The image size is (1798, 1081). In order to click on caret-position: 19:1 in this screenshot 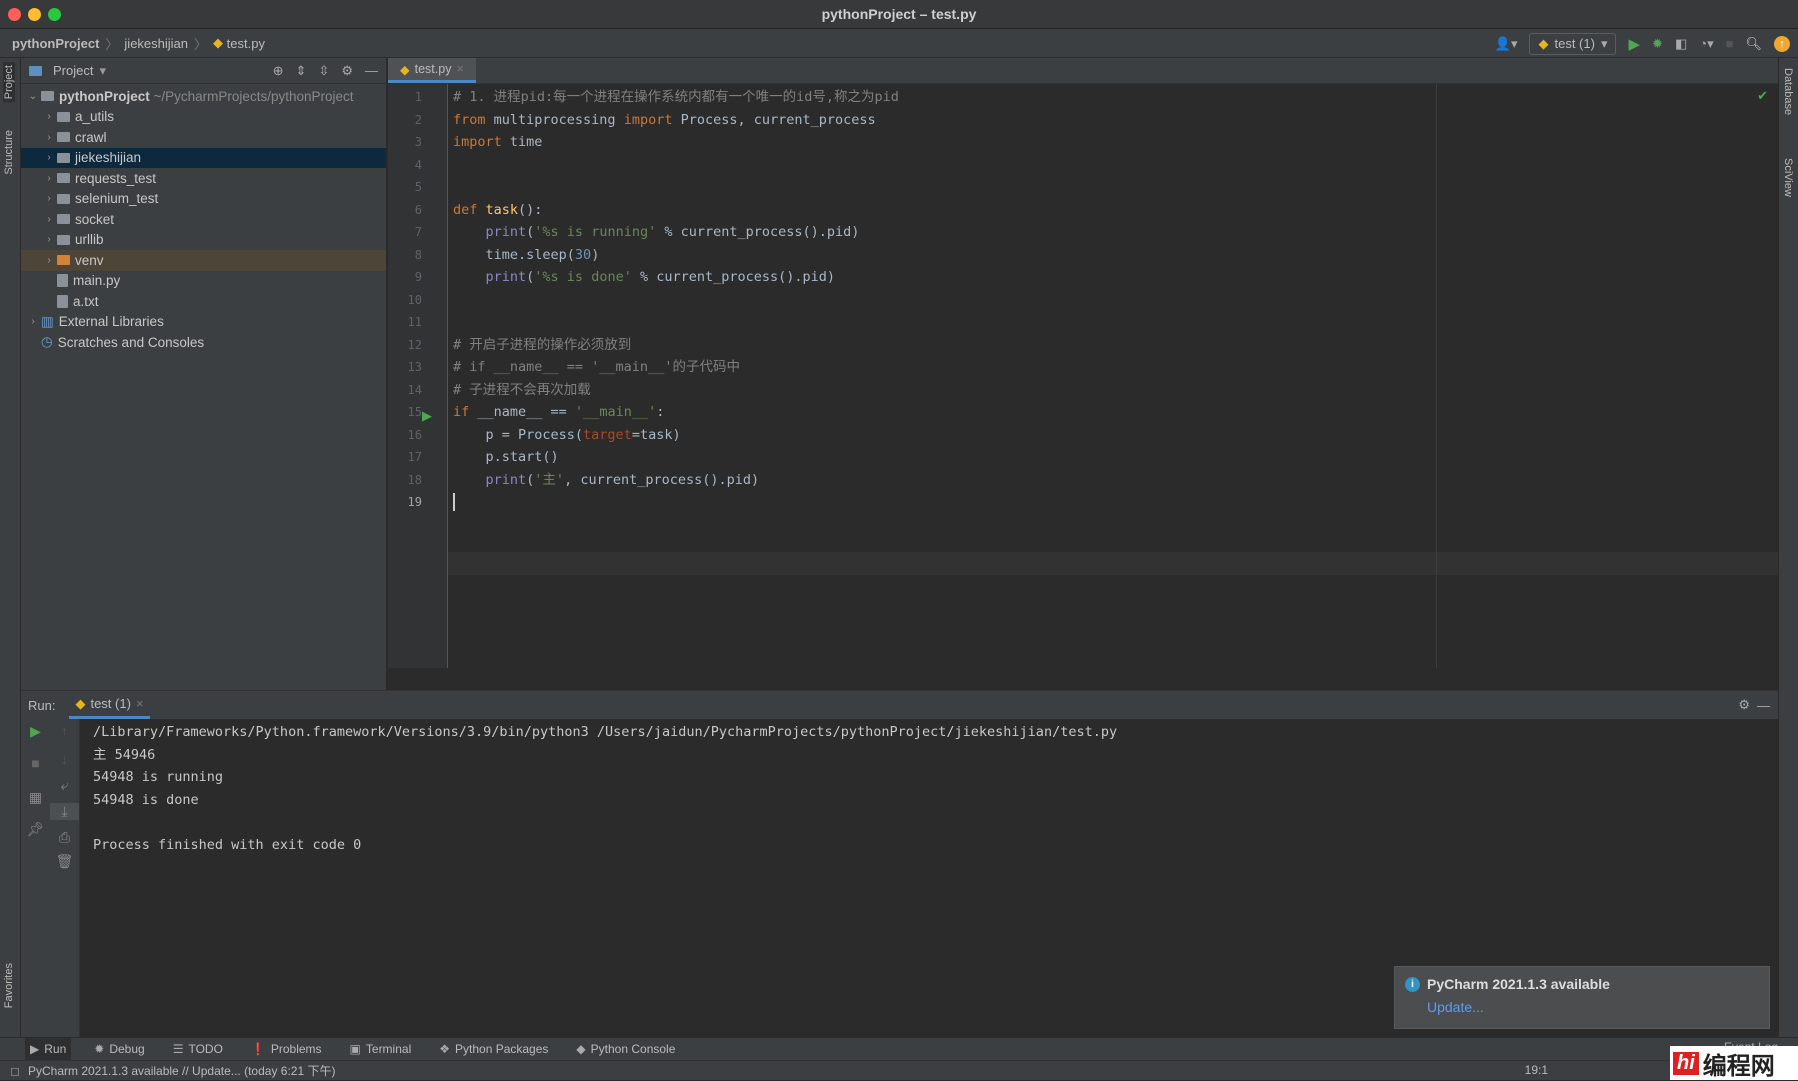, I will do `click(1536, 1070)`.